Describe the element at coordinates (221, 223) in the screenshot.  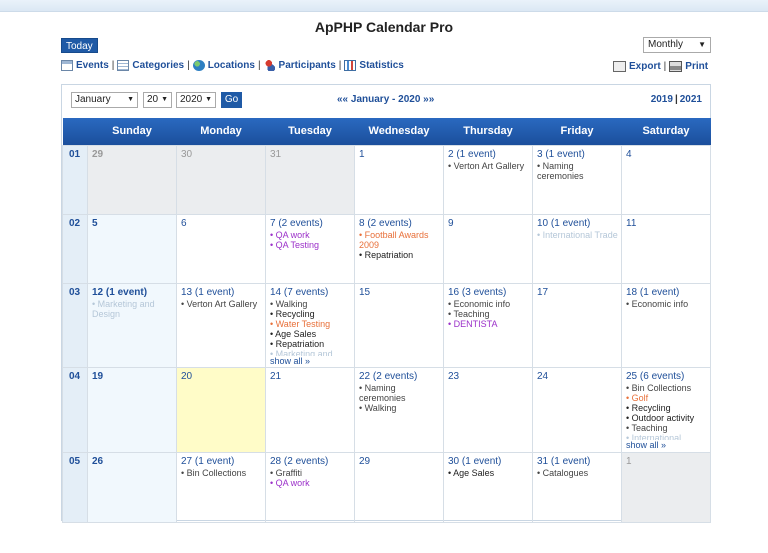
I see `day-number-link: 6` at that location.